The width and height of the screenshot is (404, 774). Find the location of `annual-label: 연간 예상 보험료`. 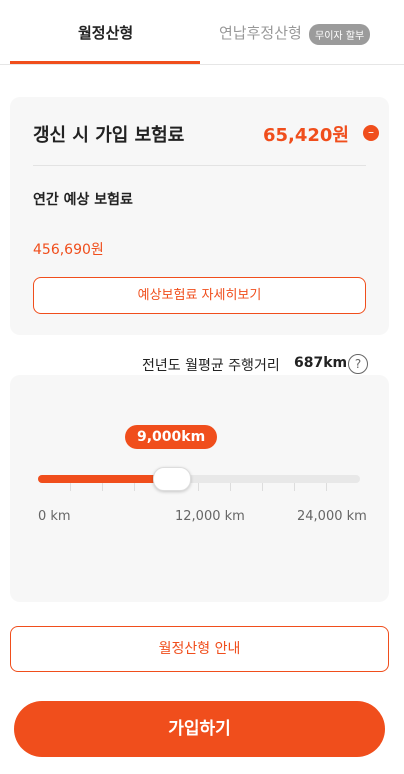

annual-label: 연간 예상 보험료 is located at coordinates (83, 200).